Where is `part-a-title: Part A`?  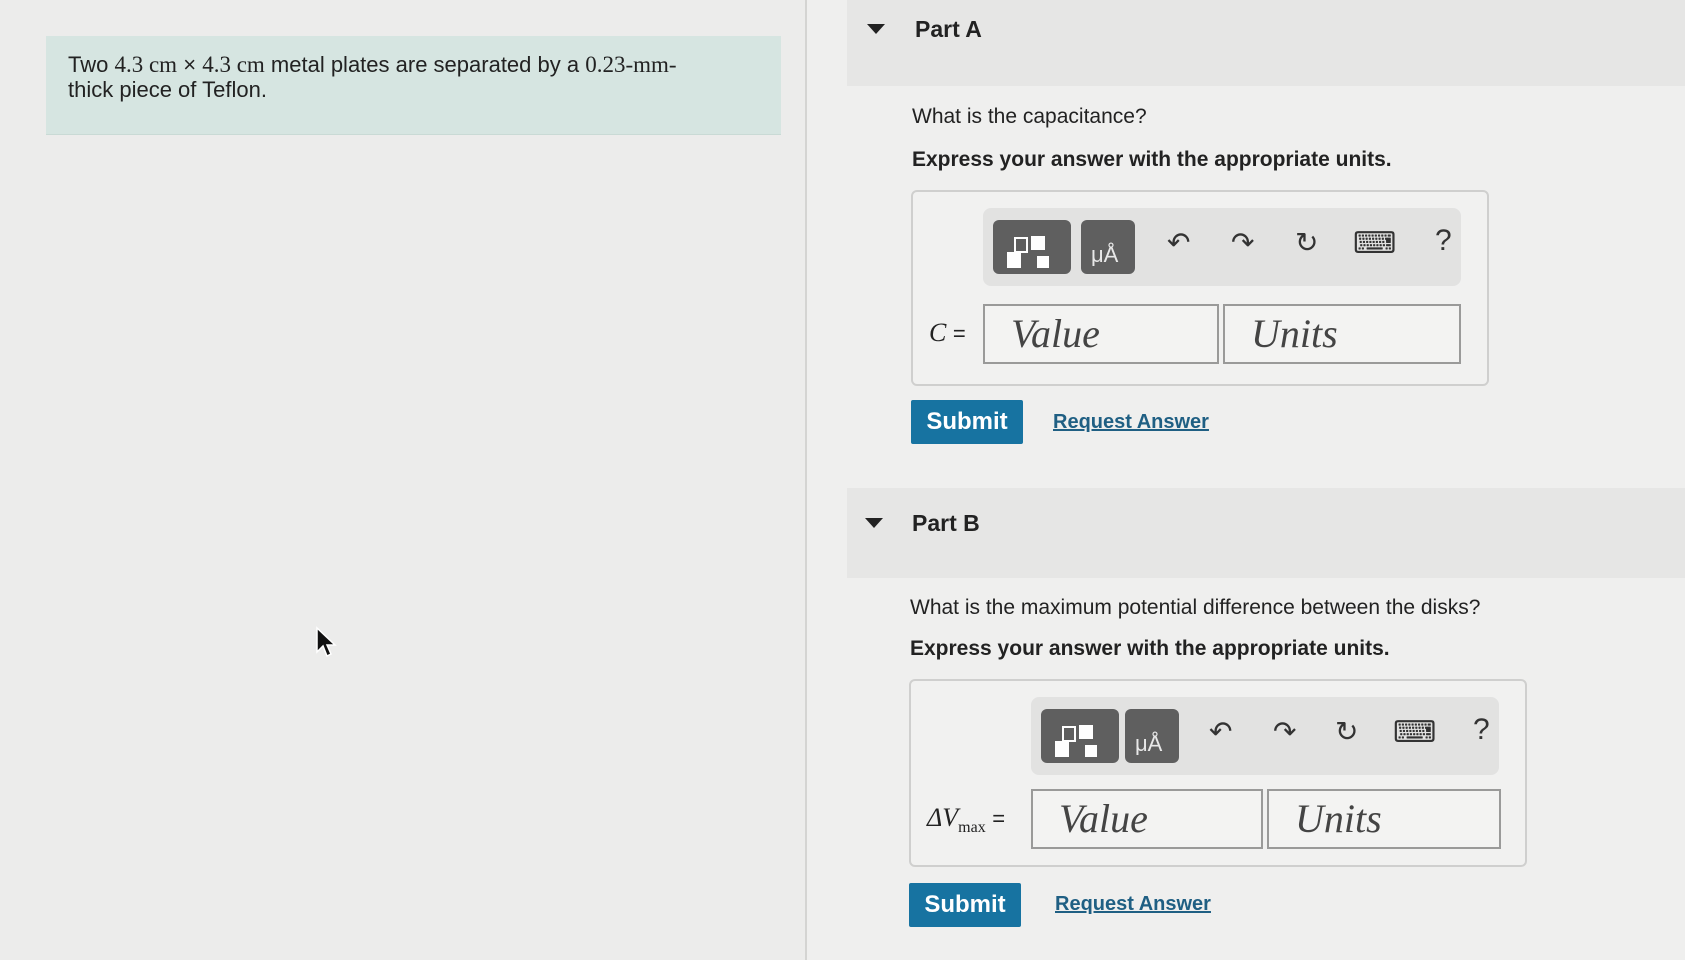
part-a-title: Part A is located at coordinates (948, 29).